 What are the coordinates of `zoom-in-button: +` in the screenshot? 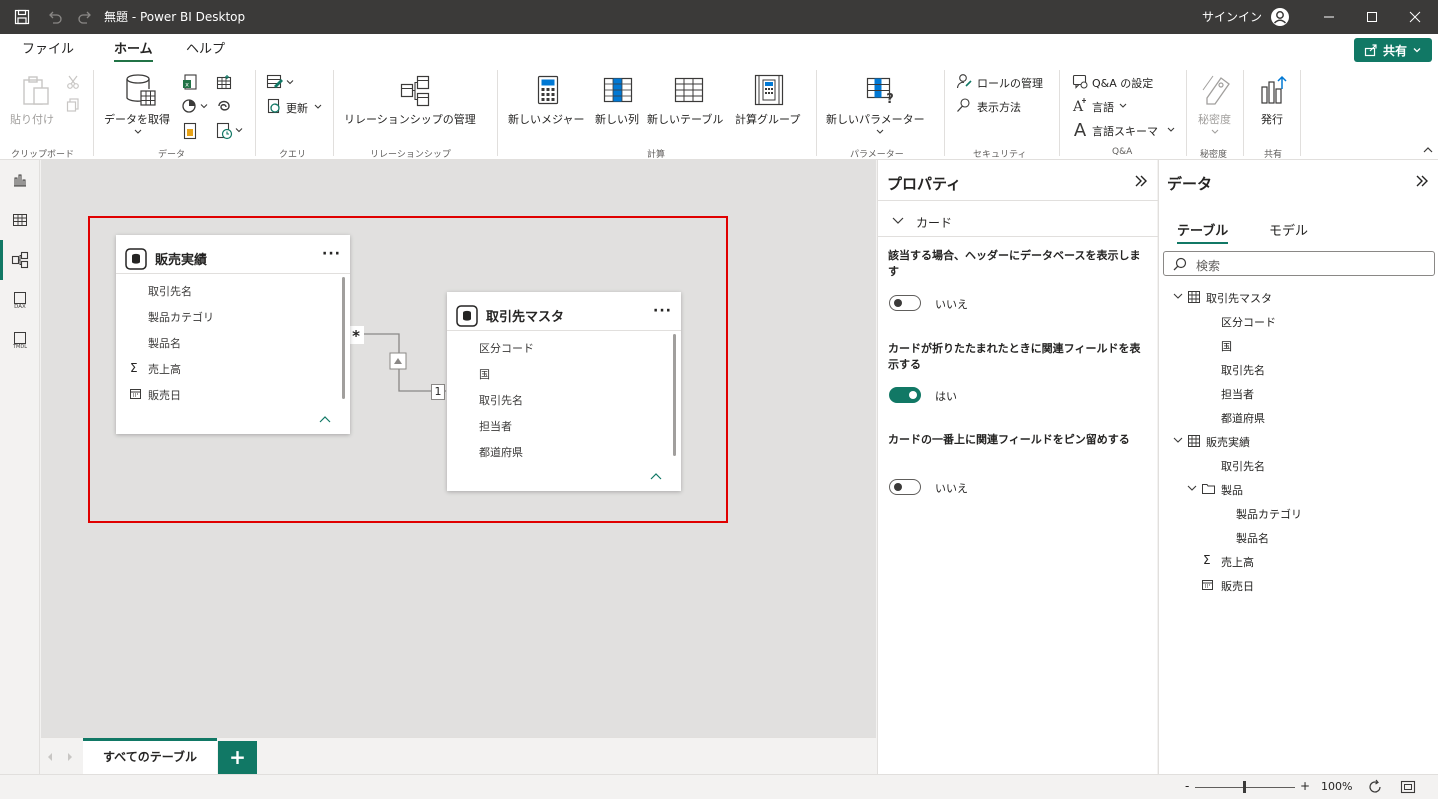 It's located at (1305, 786).